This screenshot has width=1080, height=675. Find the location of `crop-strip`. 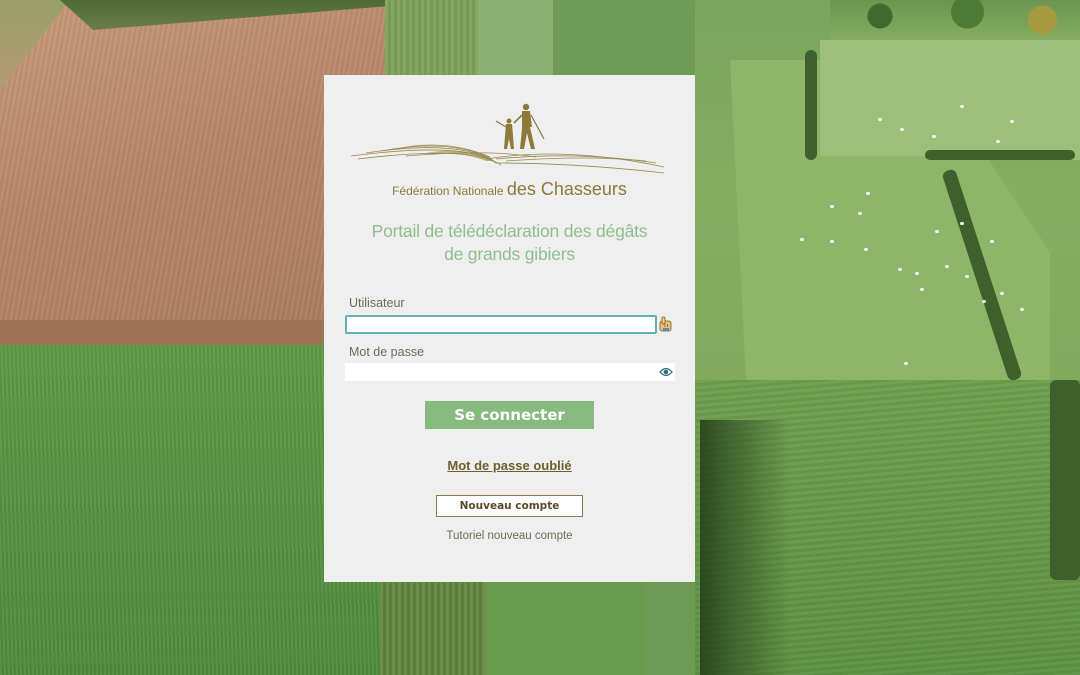

crop-strip is located at coordinates (432, 40).